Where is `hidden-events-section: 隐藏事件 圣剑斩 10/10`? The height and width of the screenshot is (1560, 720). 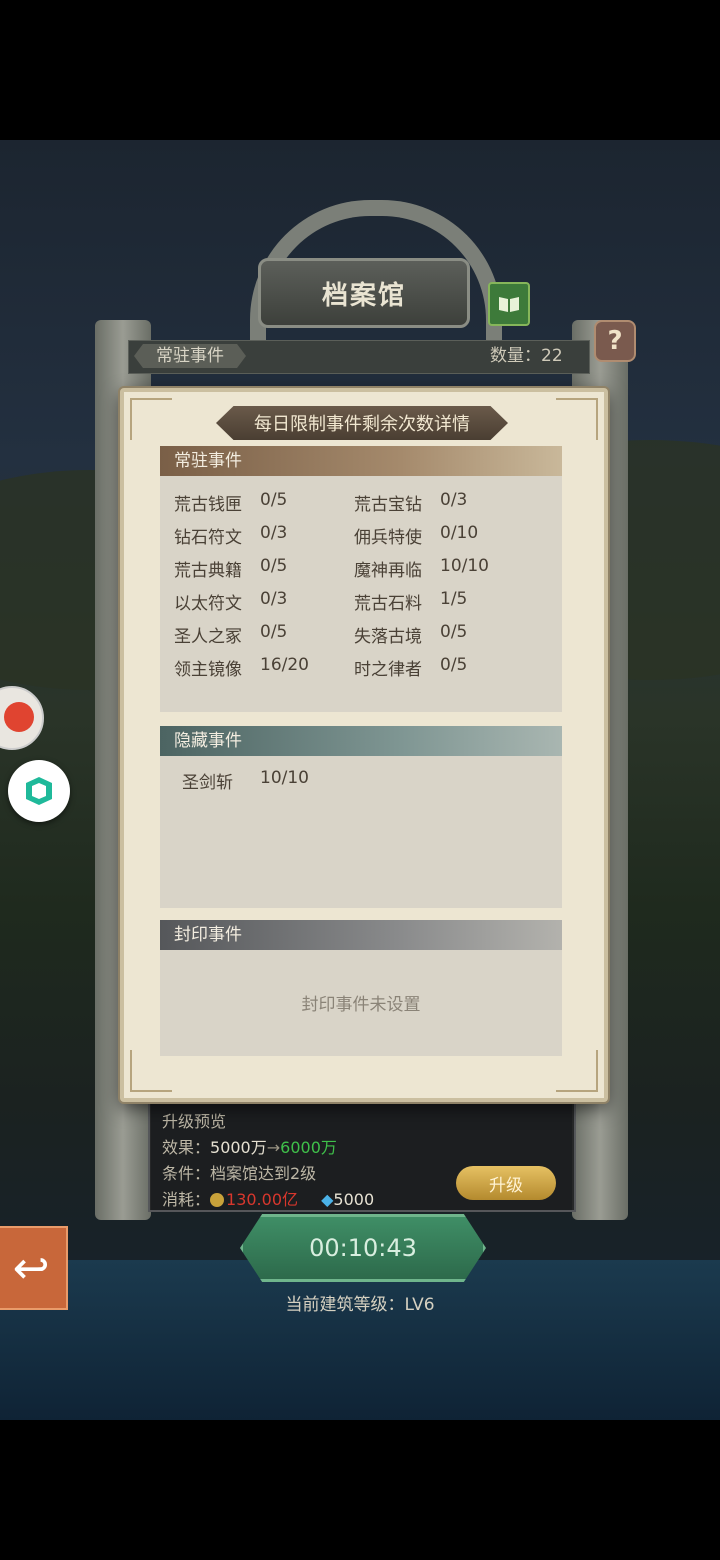 hidden-events-section: 隐藏事件 圣剑斩 10/10 is located at coordinates (361, 817).